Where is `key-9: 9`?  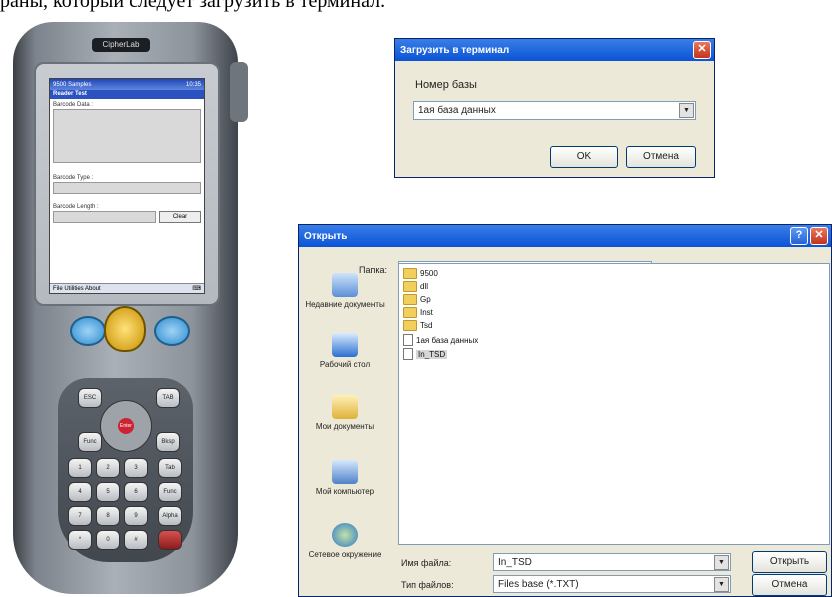
key-9: 9 is located at coordinates (136, 516).